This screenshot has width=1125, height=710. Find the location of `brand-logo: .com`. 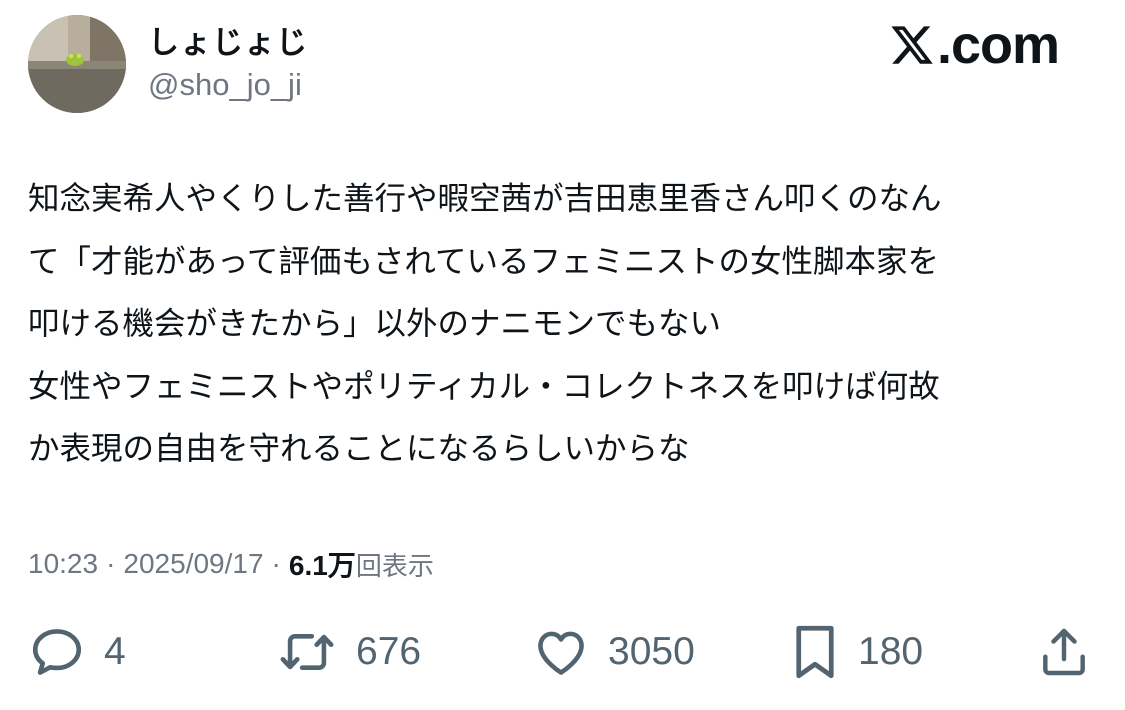

brand-logo: .com is located at coordinates (974, 45).